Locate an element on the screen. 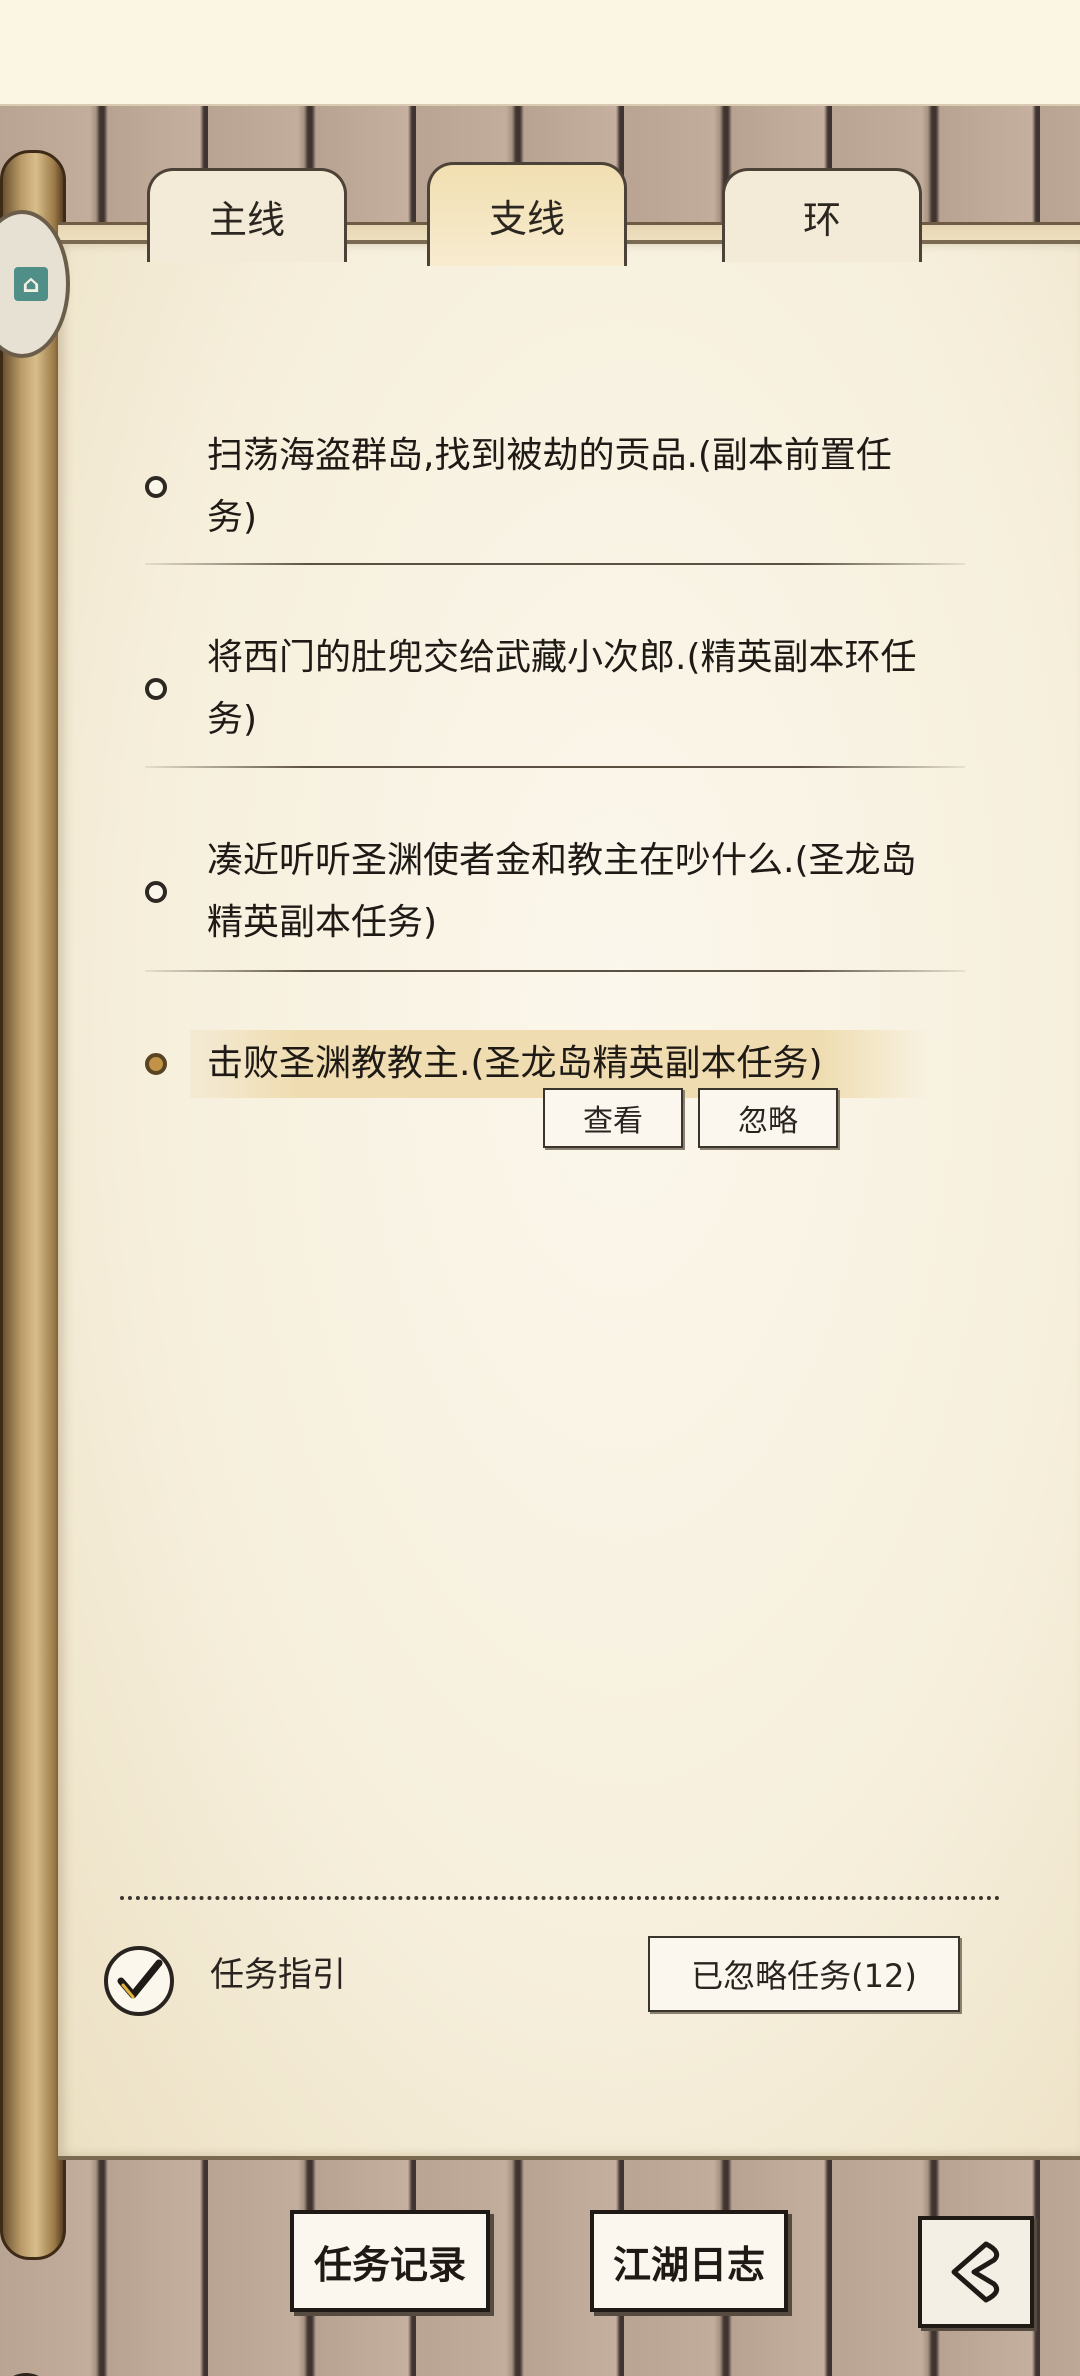  quest-item-selected: 击败圣渊教教主.(圣龙岛精英副本任务) is located at coordinates (555, 1064).